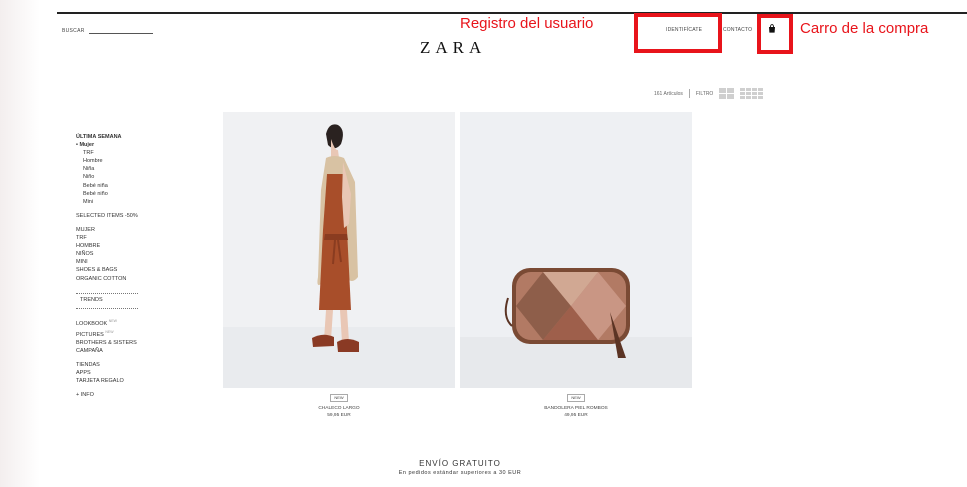 This screenshot has height=487, width=967. Describe the element at coordinates (678, 33) in the screenshot. I see `annotation-box-user-registration` at that location.